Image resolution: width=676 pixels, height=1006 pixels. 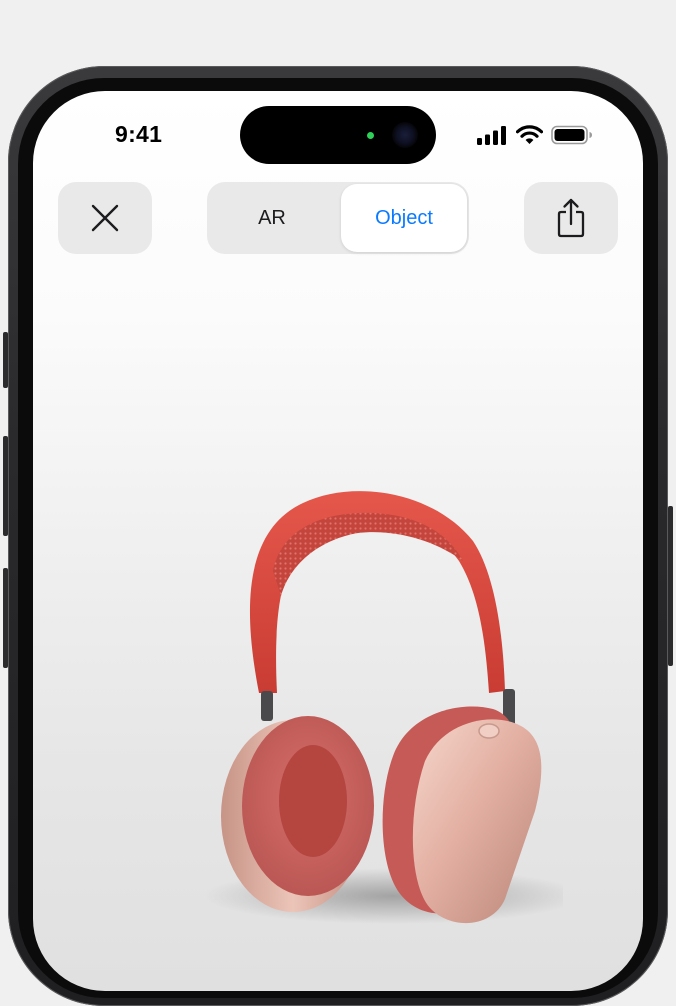 I want to click on close-icon, so click(x=105, y=218).